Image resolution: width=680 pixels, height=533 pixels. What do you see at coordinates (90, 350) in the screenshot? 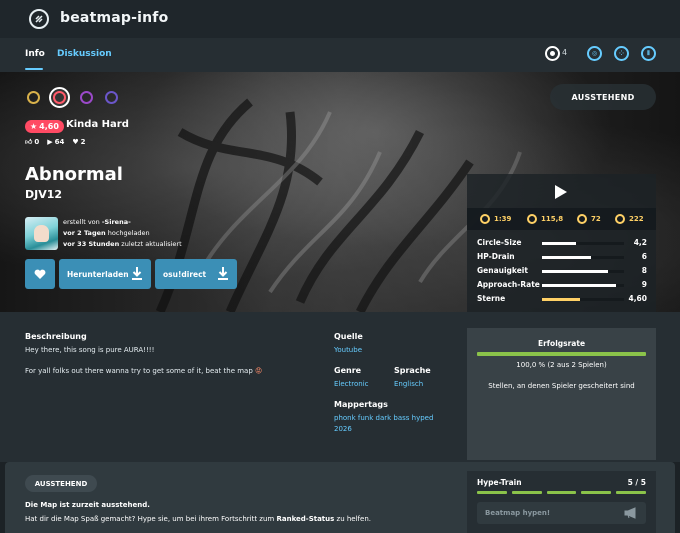
I see `description-line-1: Hey there, this song is pure AURA!!!!` at bounding box center [90, 350].